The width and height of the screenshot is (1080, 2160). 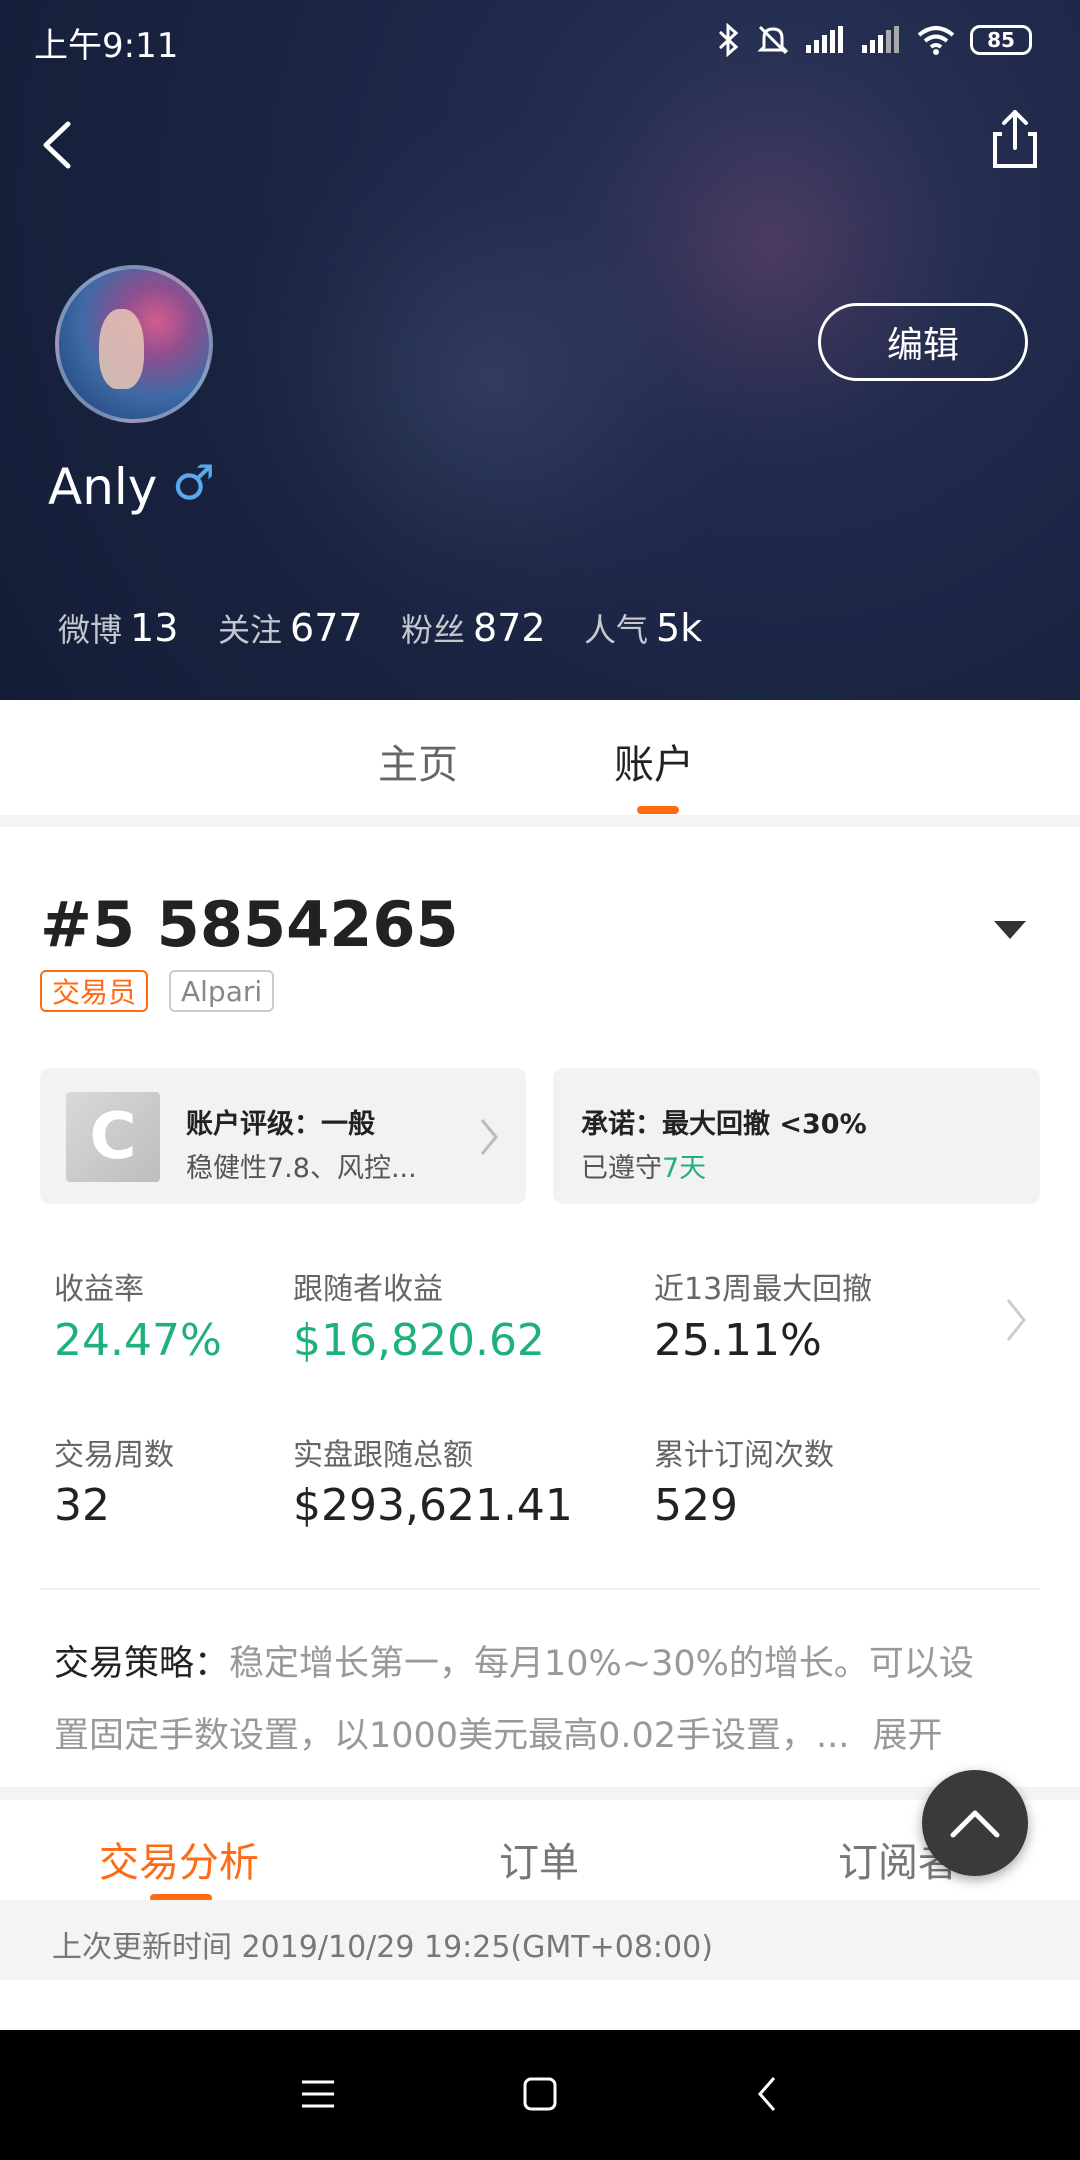 I want to click on back-icon, so click(x=768, y=2094).